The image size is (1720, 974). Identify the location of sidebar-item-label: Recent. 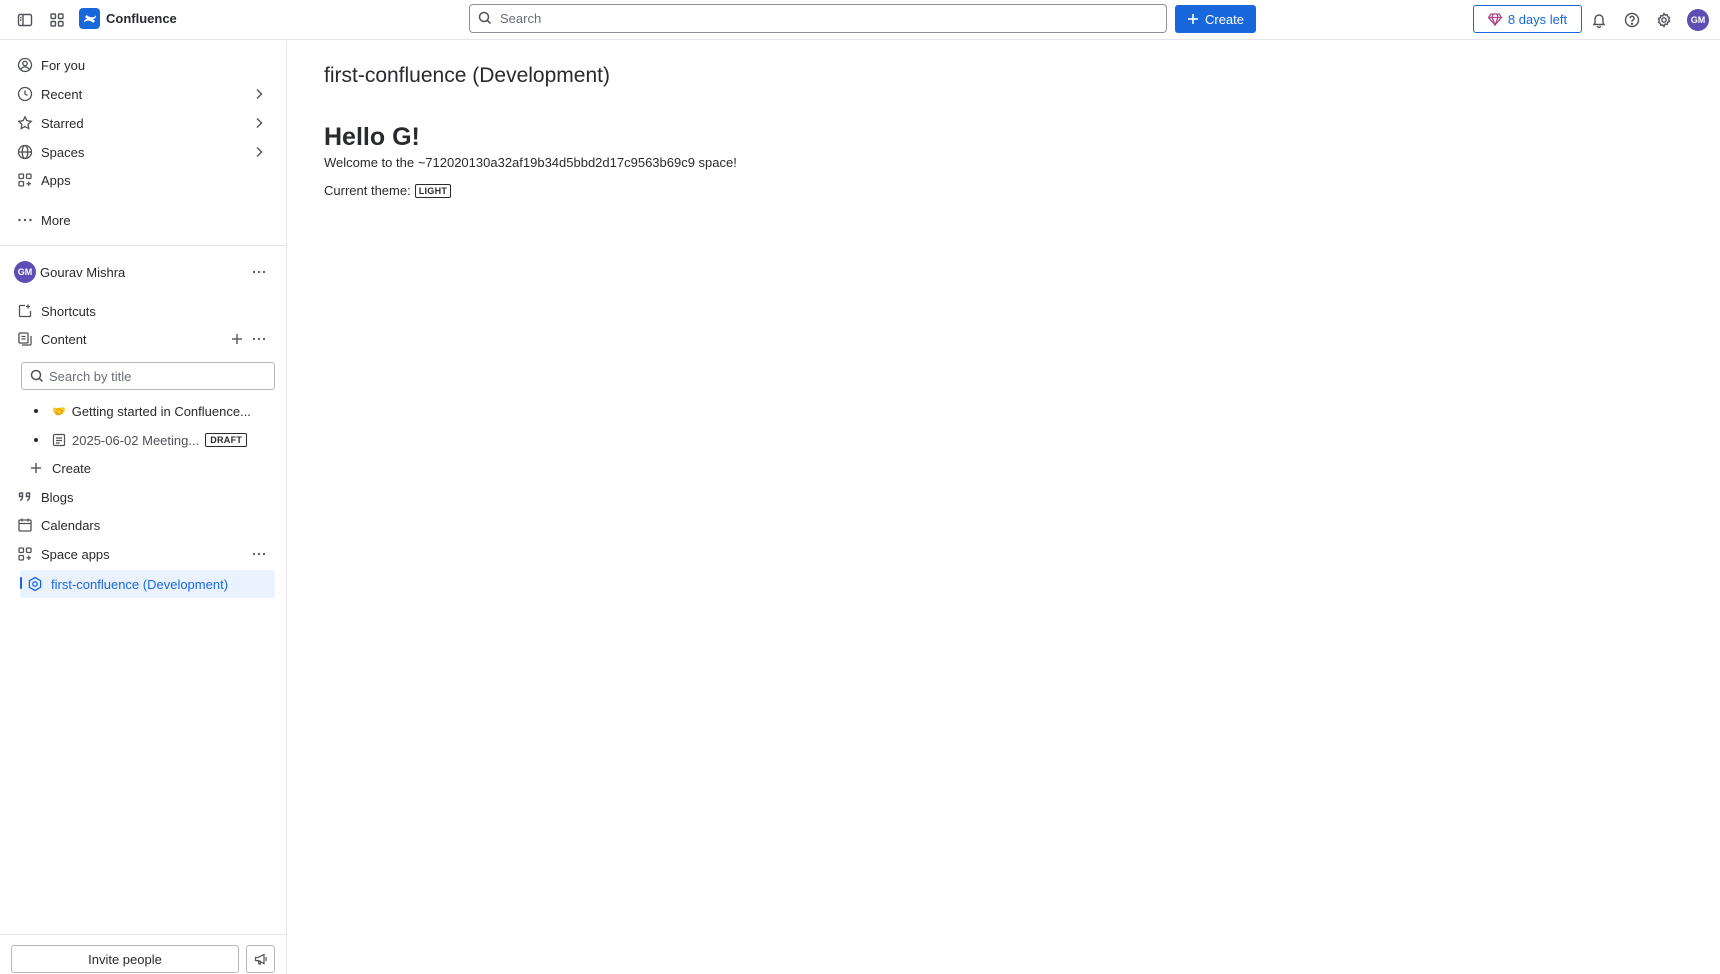
(62, 94).